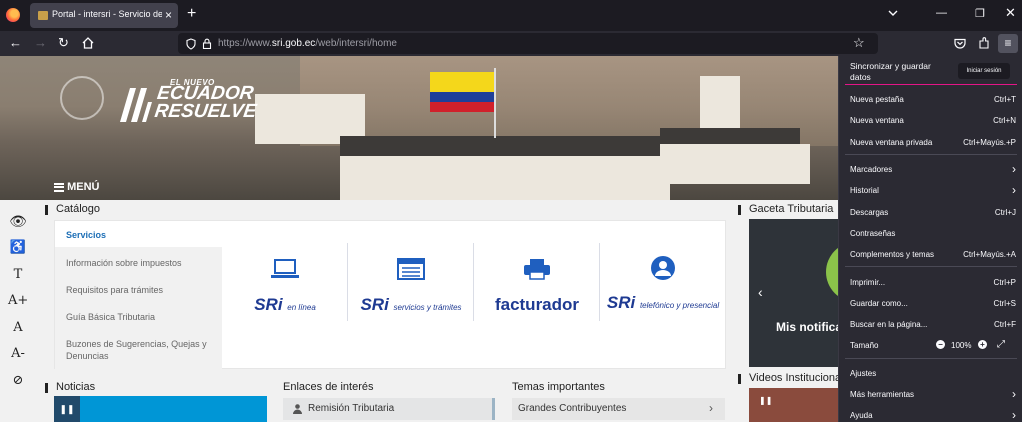 The height and width of the screenshot is (422, 1022). Describe the element at coordinates (505, 178) in the screenshot. I see `palace-facade` at that location.